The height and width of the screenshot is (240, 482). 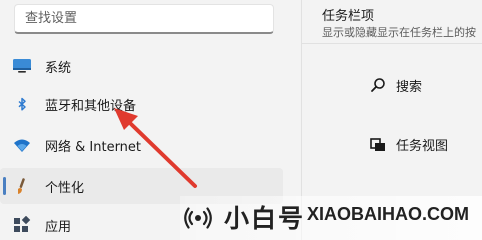 I want to click on sidebar-item-label: 系统, so click(x=58, y=68).